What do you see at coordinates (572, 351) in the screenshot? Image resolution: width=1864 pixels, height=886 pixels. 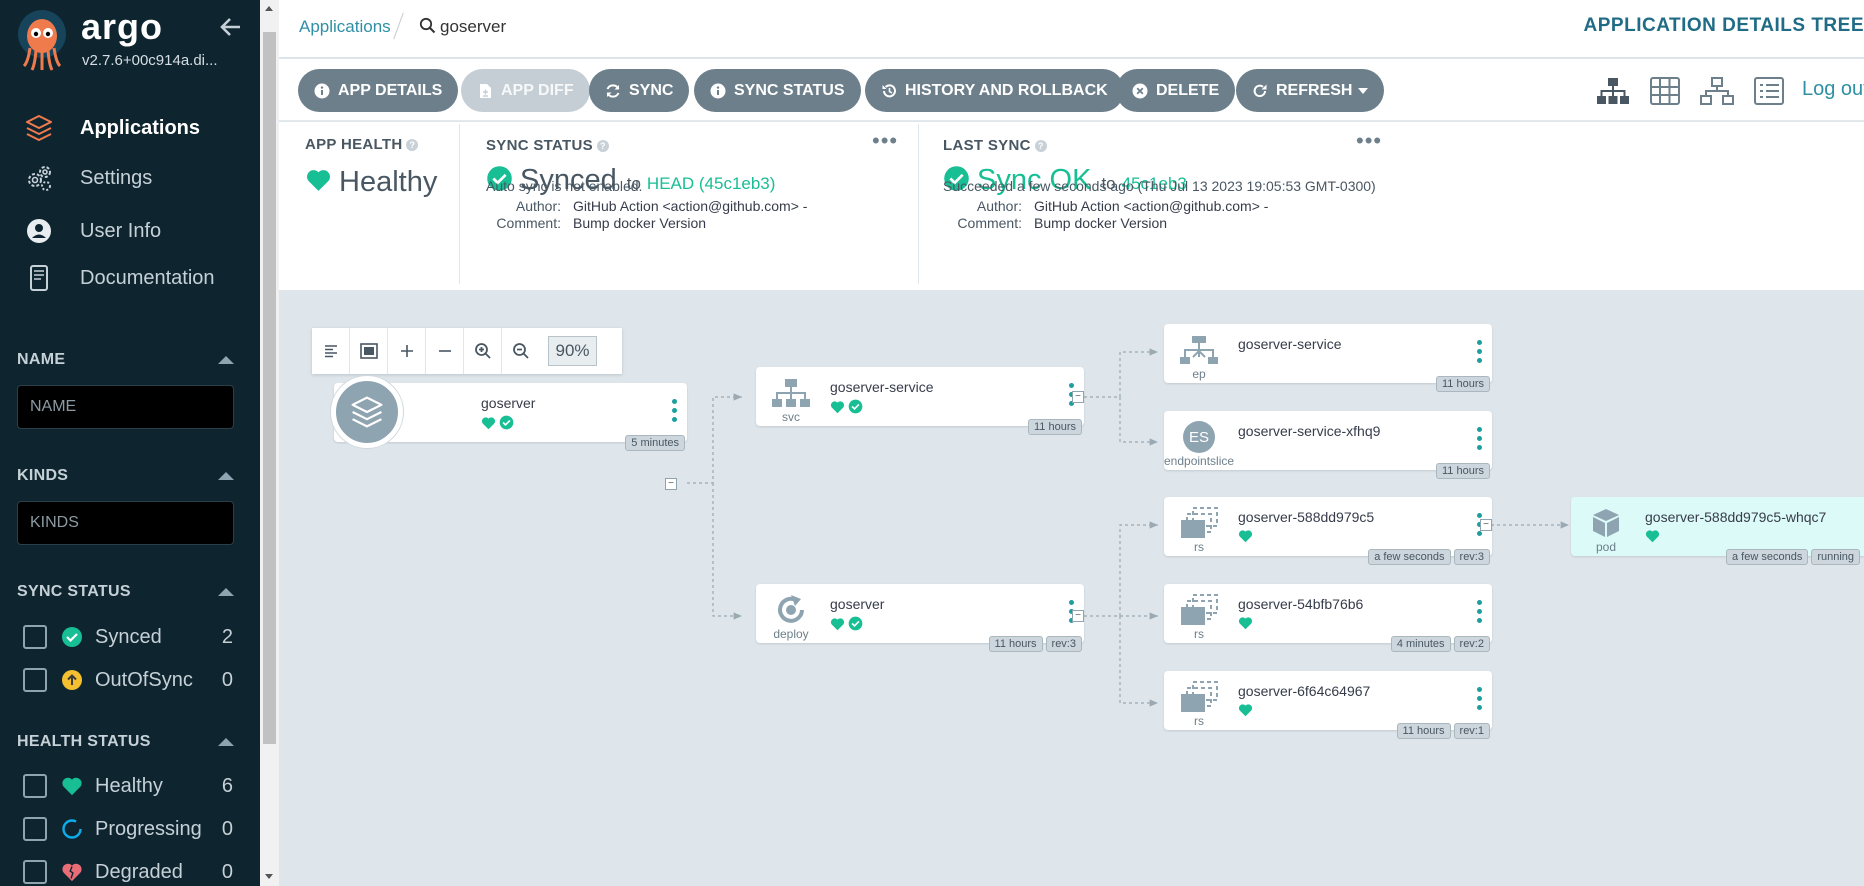 I see `zoom-level: 90%` at bounding box center [572, 351].